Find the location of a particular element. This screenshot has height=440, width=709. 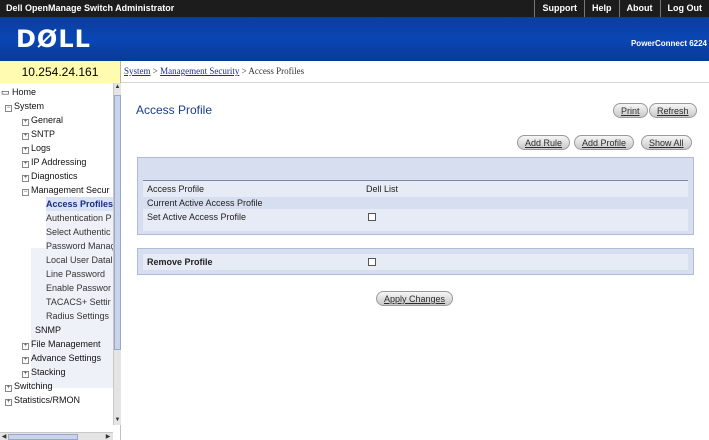

tree-item-radius-settings: Radius Settings is located at coordinates (79, 316).